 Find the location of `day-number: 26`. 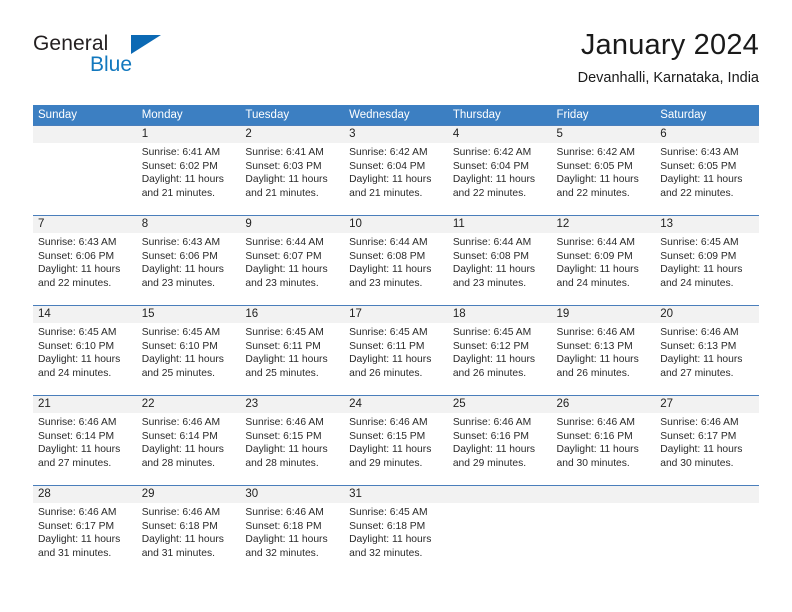

day-number: 26 is located at coordinates (604, 404).